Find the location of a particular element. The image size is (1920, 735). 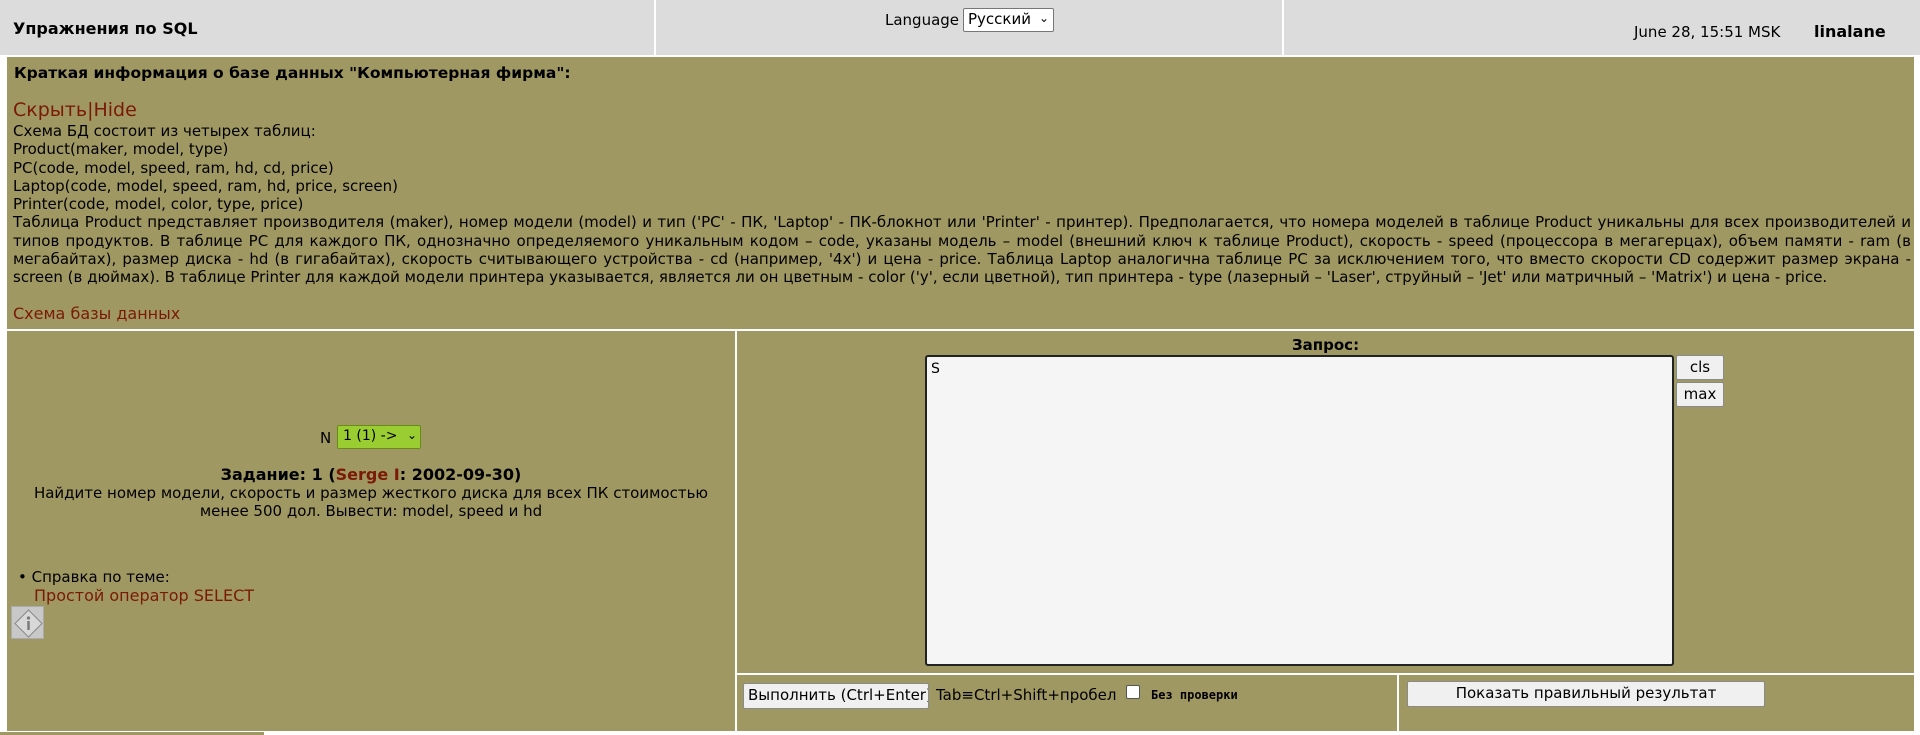

no-check-checkbox is located at coordinates (1133, 692).